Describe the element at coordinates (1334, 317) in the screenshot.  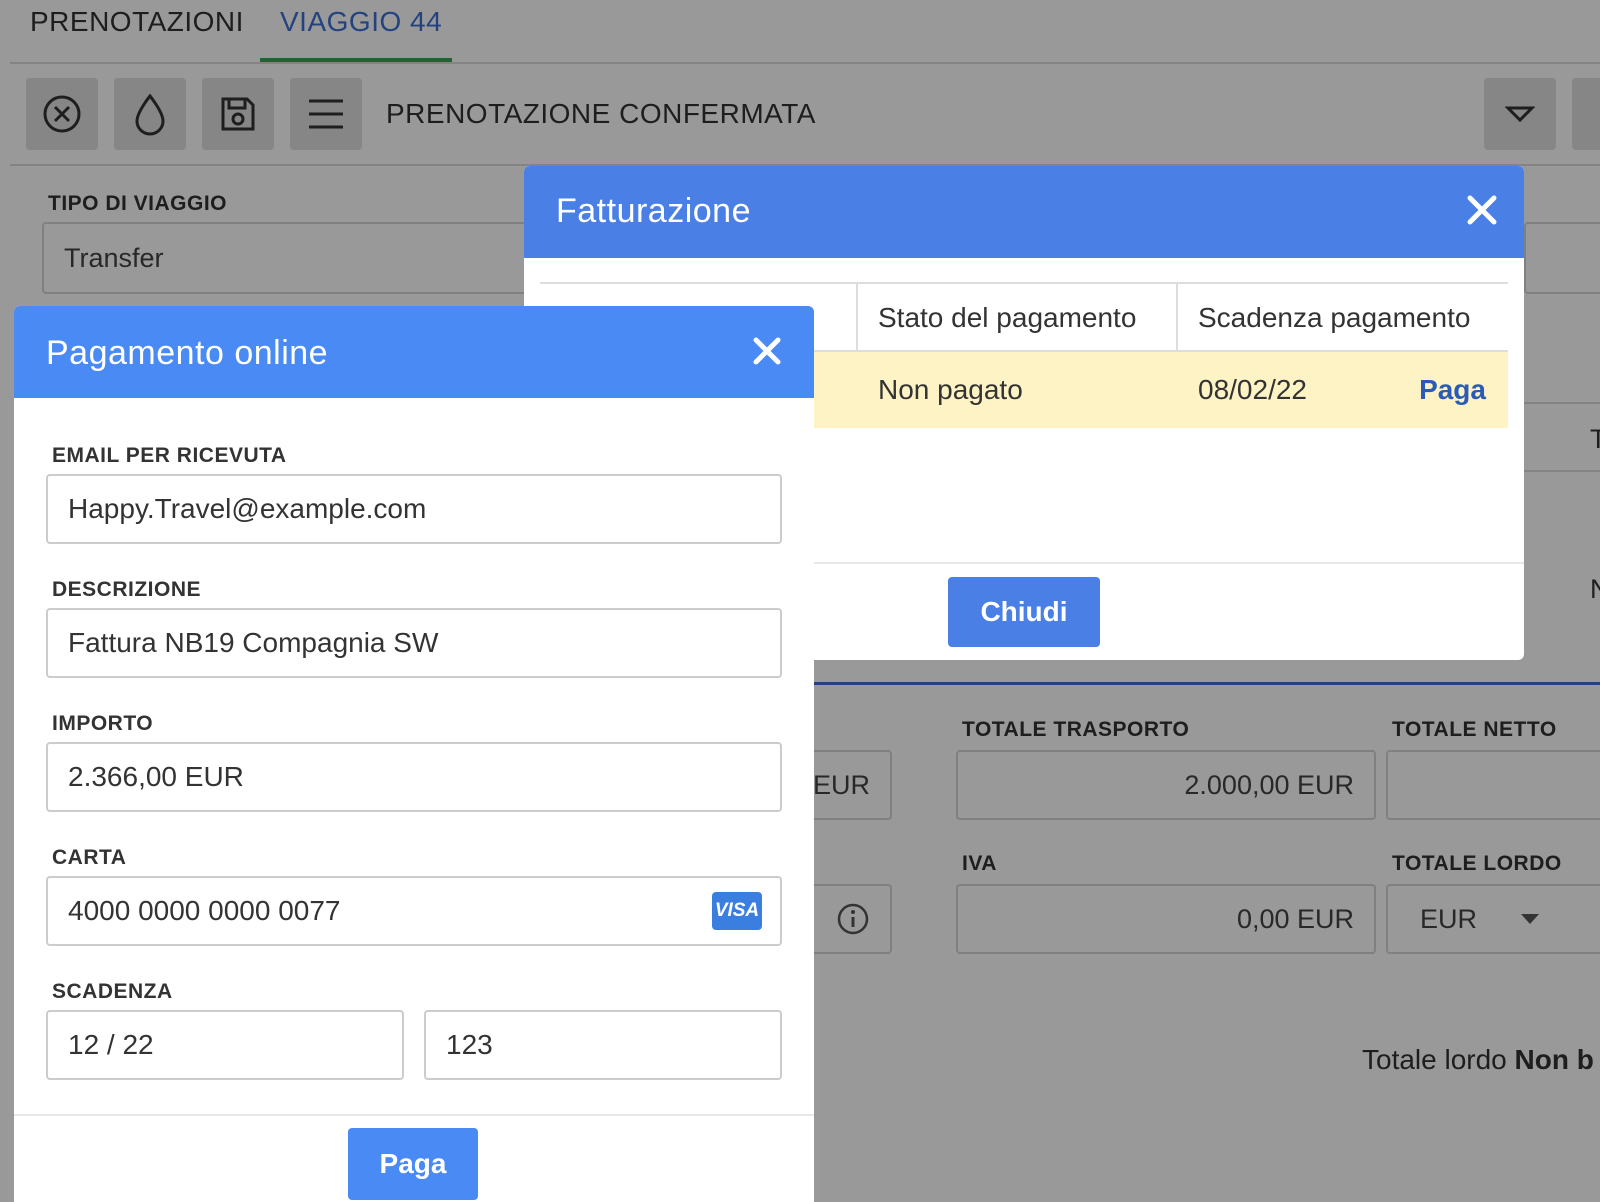
I see `column-header-scadenza: Scadenza pagamento` at that location.